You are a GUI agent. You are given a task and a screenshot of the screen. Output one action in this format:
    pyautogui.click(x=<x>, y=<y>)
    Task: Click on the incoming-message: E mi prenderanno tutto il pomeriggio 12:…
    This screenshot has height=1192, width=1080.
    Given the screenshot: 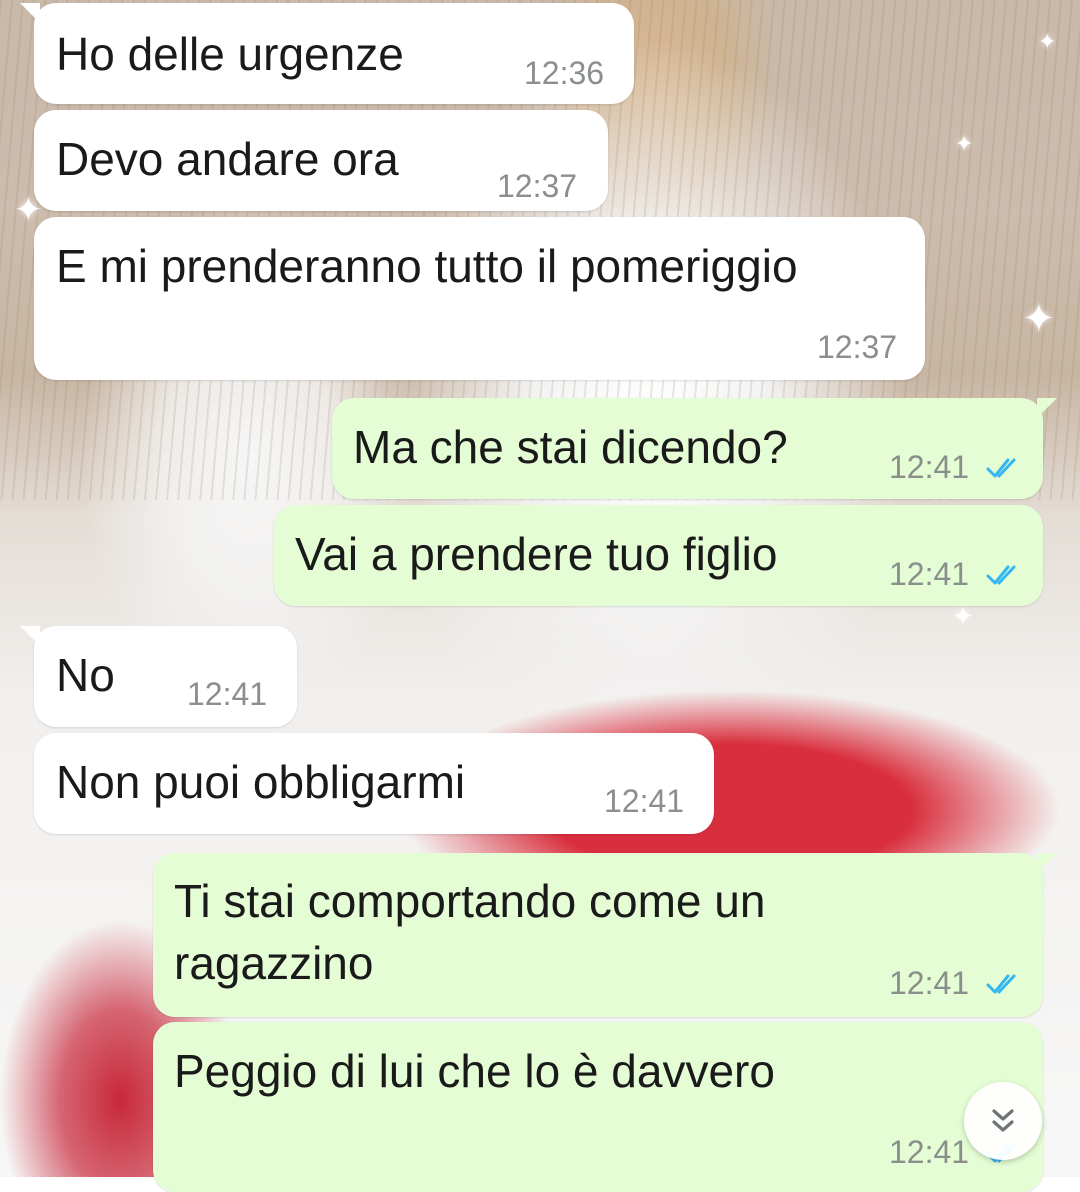 What is the action you would take?
    pyautogui.click(x=479, y=298)
    